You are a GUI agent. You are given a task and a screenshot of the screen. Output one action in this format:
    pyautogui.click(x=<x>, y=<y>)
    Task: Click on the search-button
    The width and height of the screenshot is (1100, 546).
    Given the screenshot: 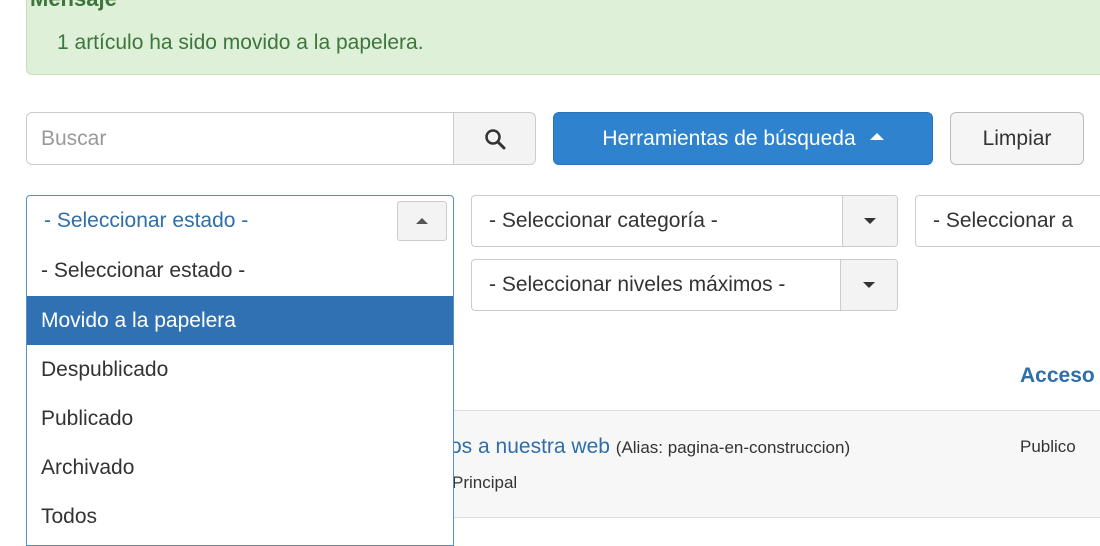 What is the action you would take?
    pyautogui.click(x=494, y=138)
    